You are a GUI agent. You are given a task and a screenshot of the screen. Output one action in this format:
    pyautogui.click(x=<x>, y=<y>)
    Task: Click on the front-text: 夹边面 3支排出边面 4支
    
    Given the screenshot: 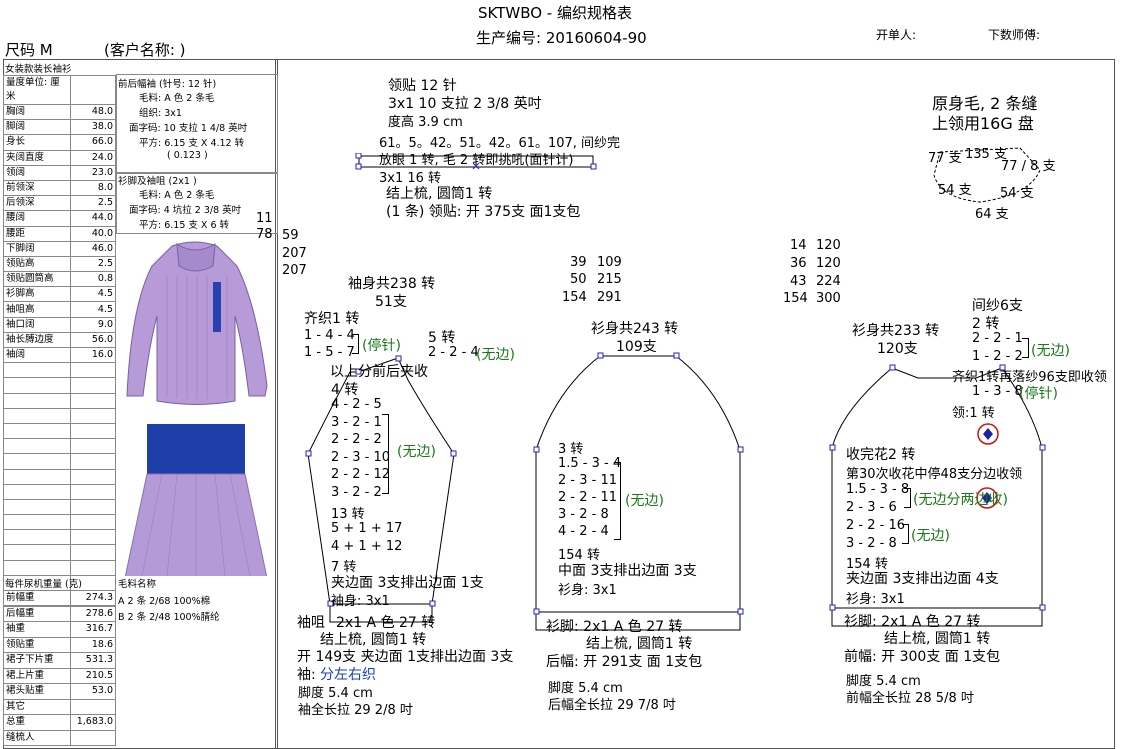 What is the action you would take?
    pyautogui.click(x=922, y=579)
    